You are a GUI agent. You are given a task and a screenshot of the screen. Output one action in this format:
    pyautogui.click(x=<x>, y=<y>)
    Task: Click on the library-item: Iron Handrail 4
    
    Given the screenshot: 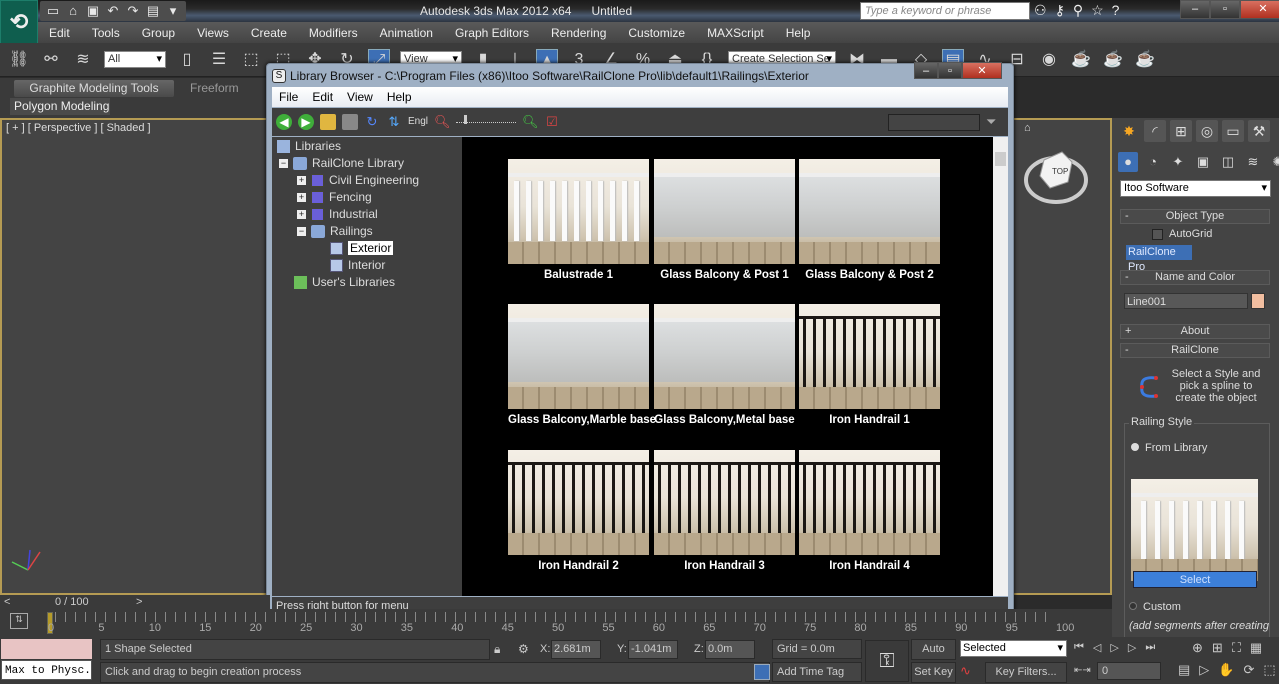 What is the action you would take?
    pyautogui.click(x=869, y=511)
    